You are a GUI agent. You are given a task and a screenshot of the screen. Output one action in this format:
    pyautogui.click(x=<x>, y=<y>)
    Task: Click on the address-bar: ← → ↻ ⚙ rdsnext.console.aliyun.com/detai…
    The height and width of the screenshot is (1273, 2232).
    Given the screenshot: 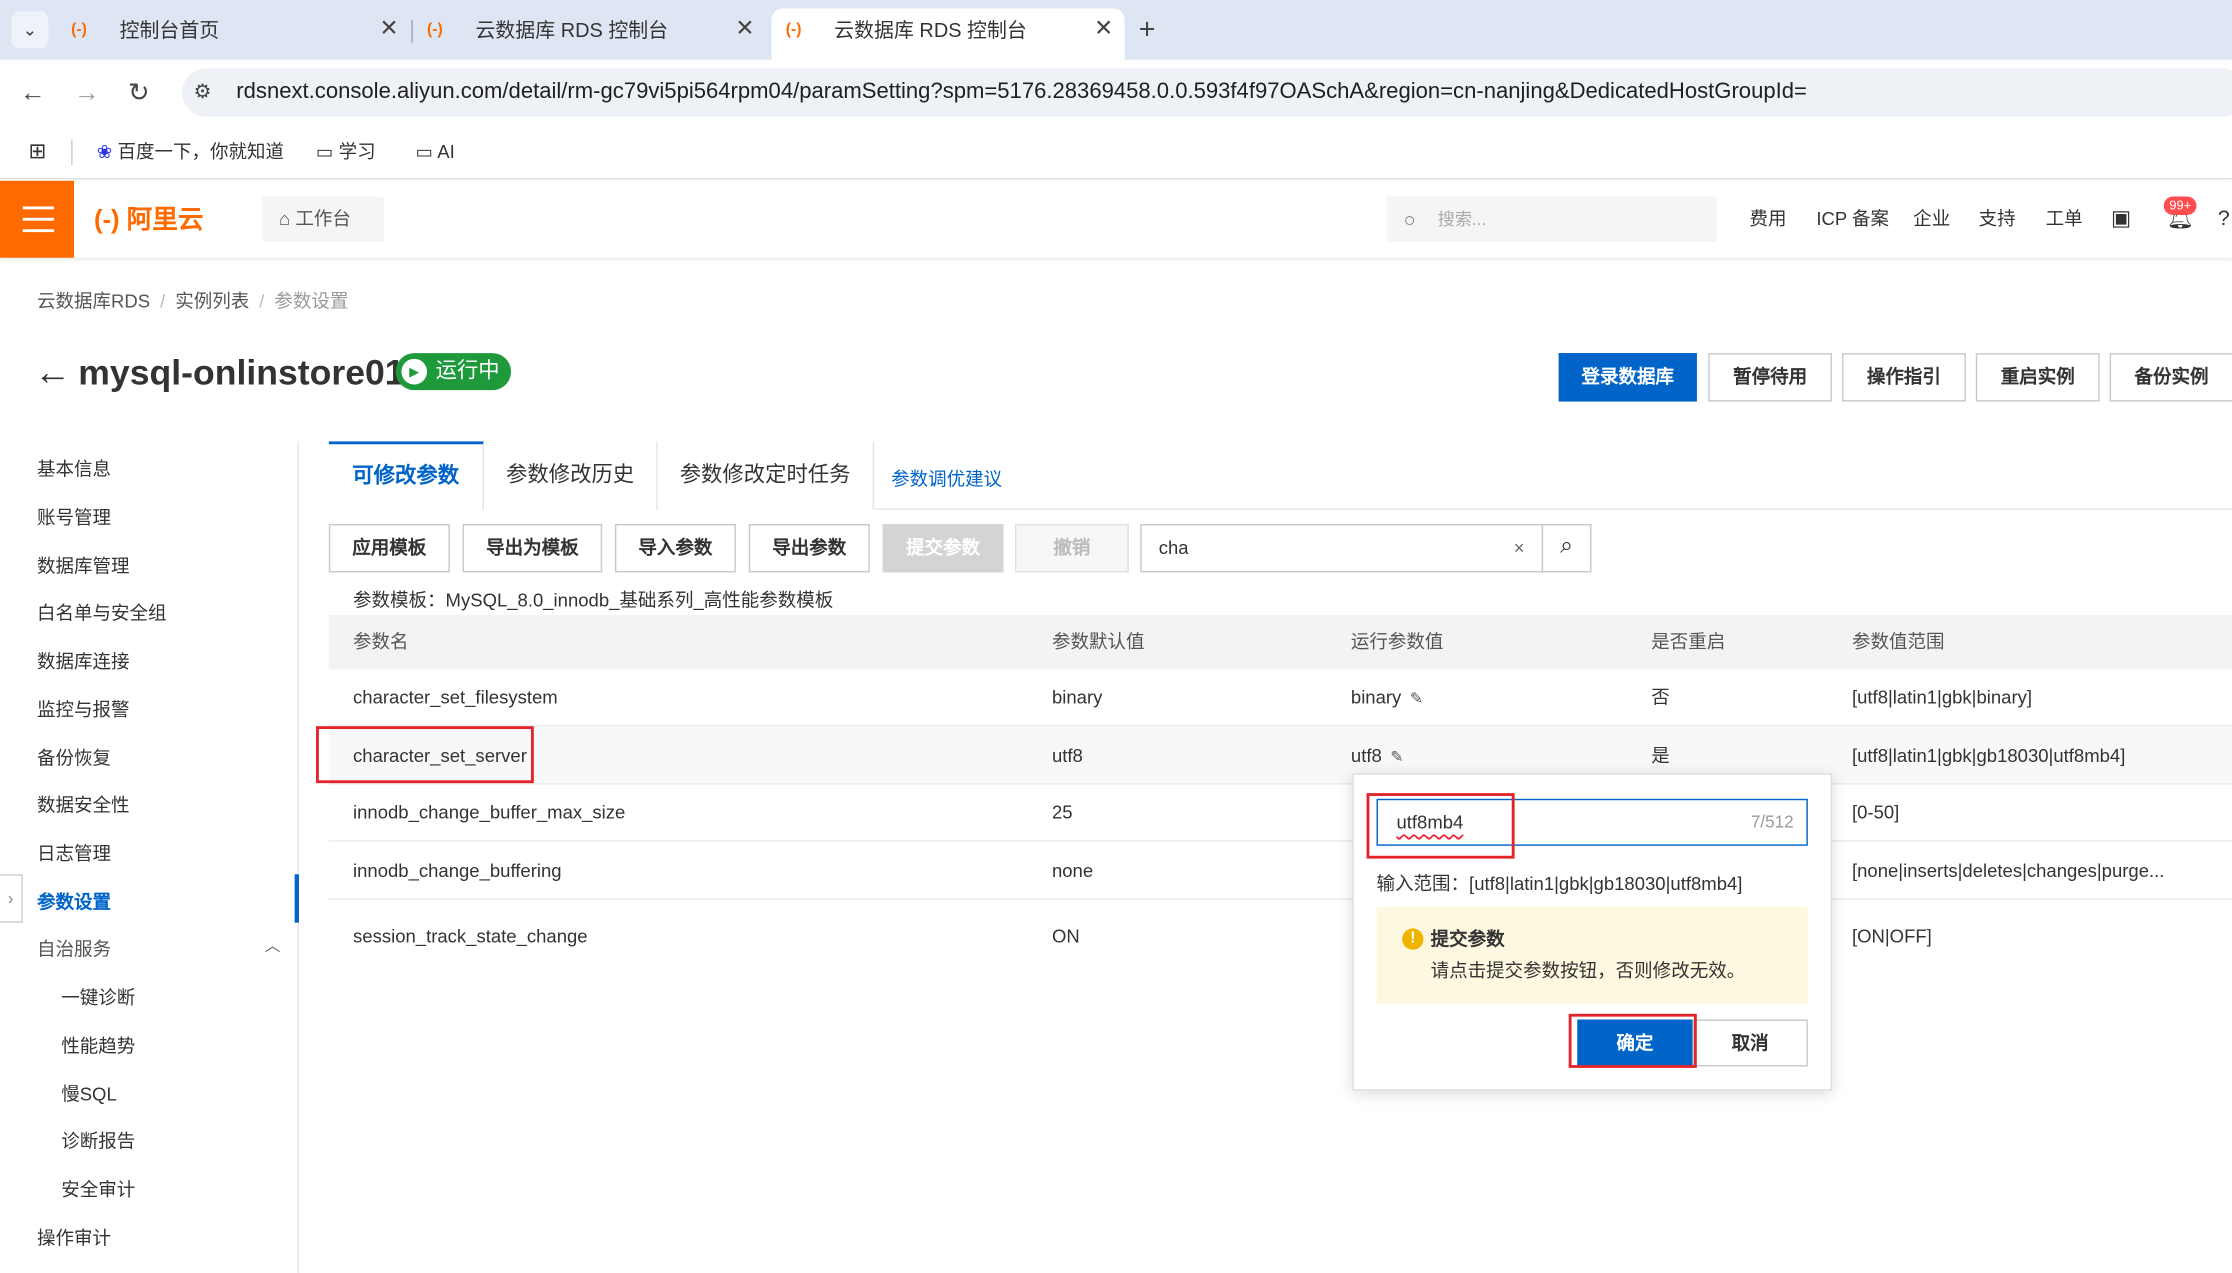 What is the action you would take?
    pyautogui.click(x=1116, y=92)
    